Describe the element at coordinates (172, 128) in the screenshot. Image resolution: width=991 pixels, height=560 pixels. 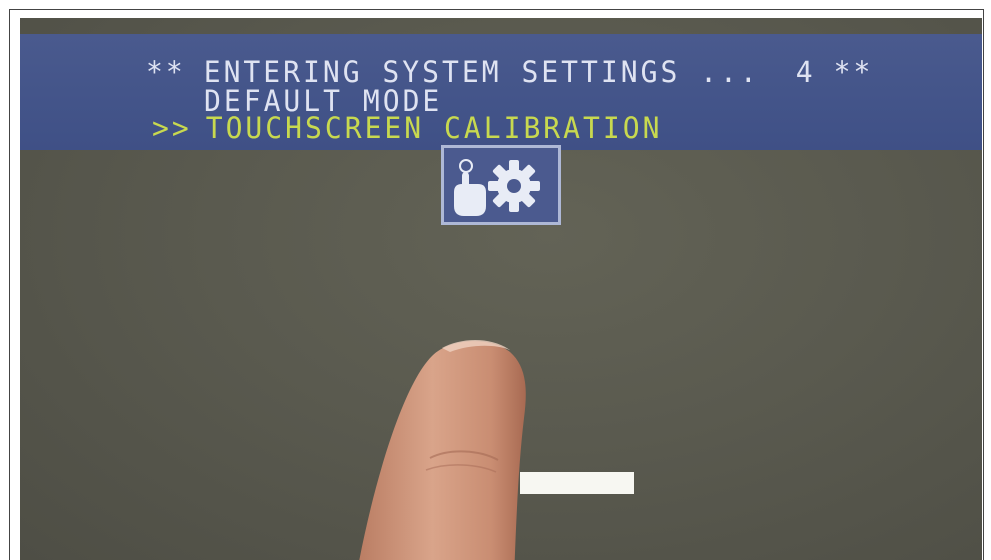
I see `selection-marker: >>` at that location.